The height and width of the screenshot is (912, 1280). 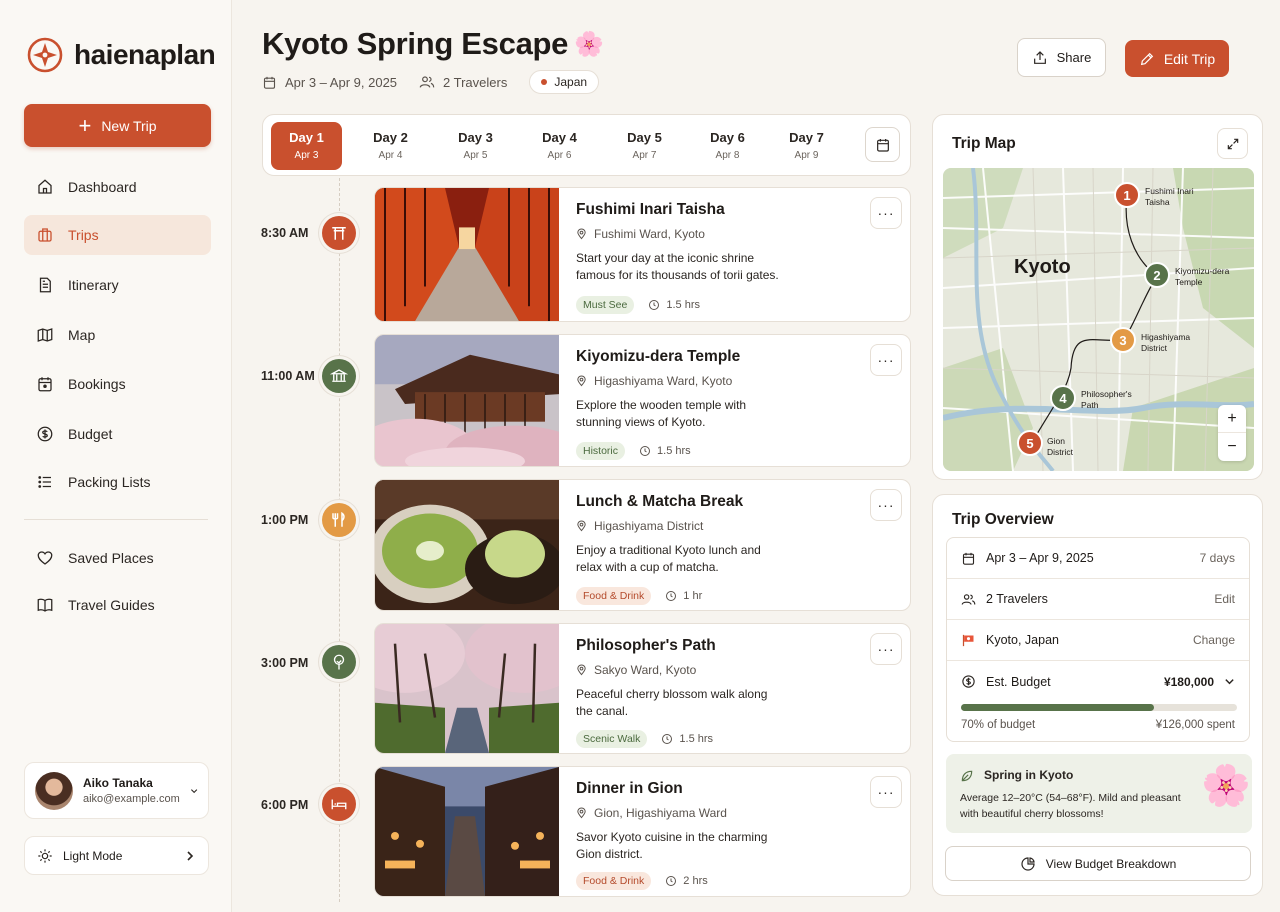 What do you see at coordinates (644, 739) in the screenshot?
I see `activity-tags: Scenic Walk 1.5 hrs` at bounding box center [644, 739].